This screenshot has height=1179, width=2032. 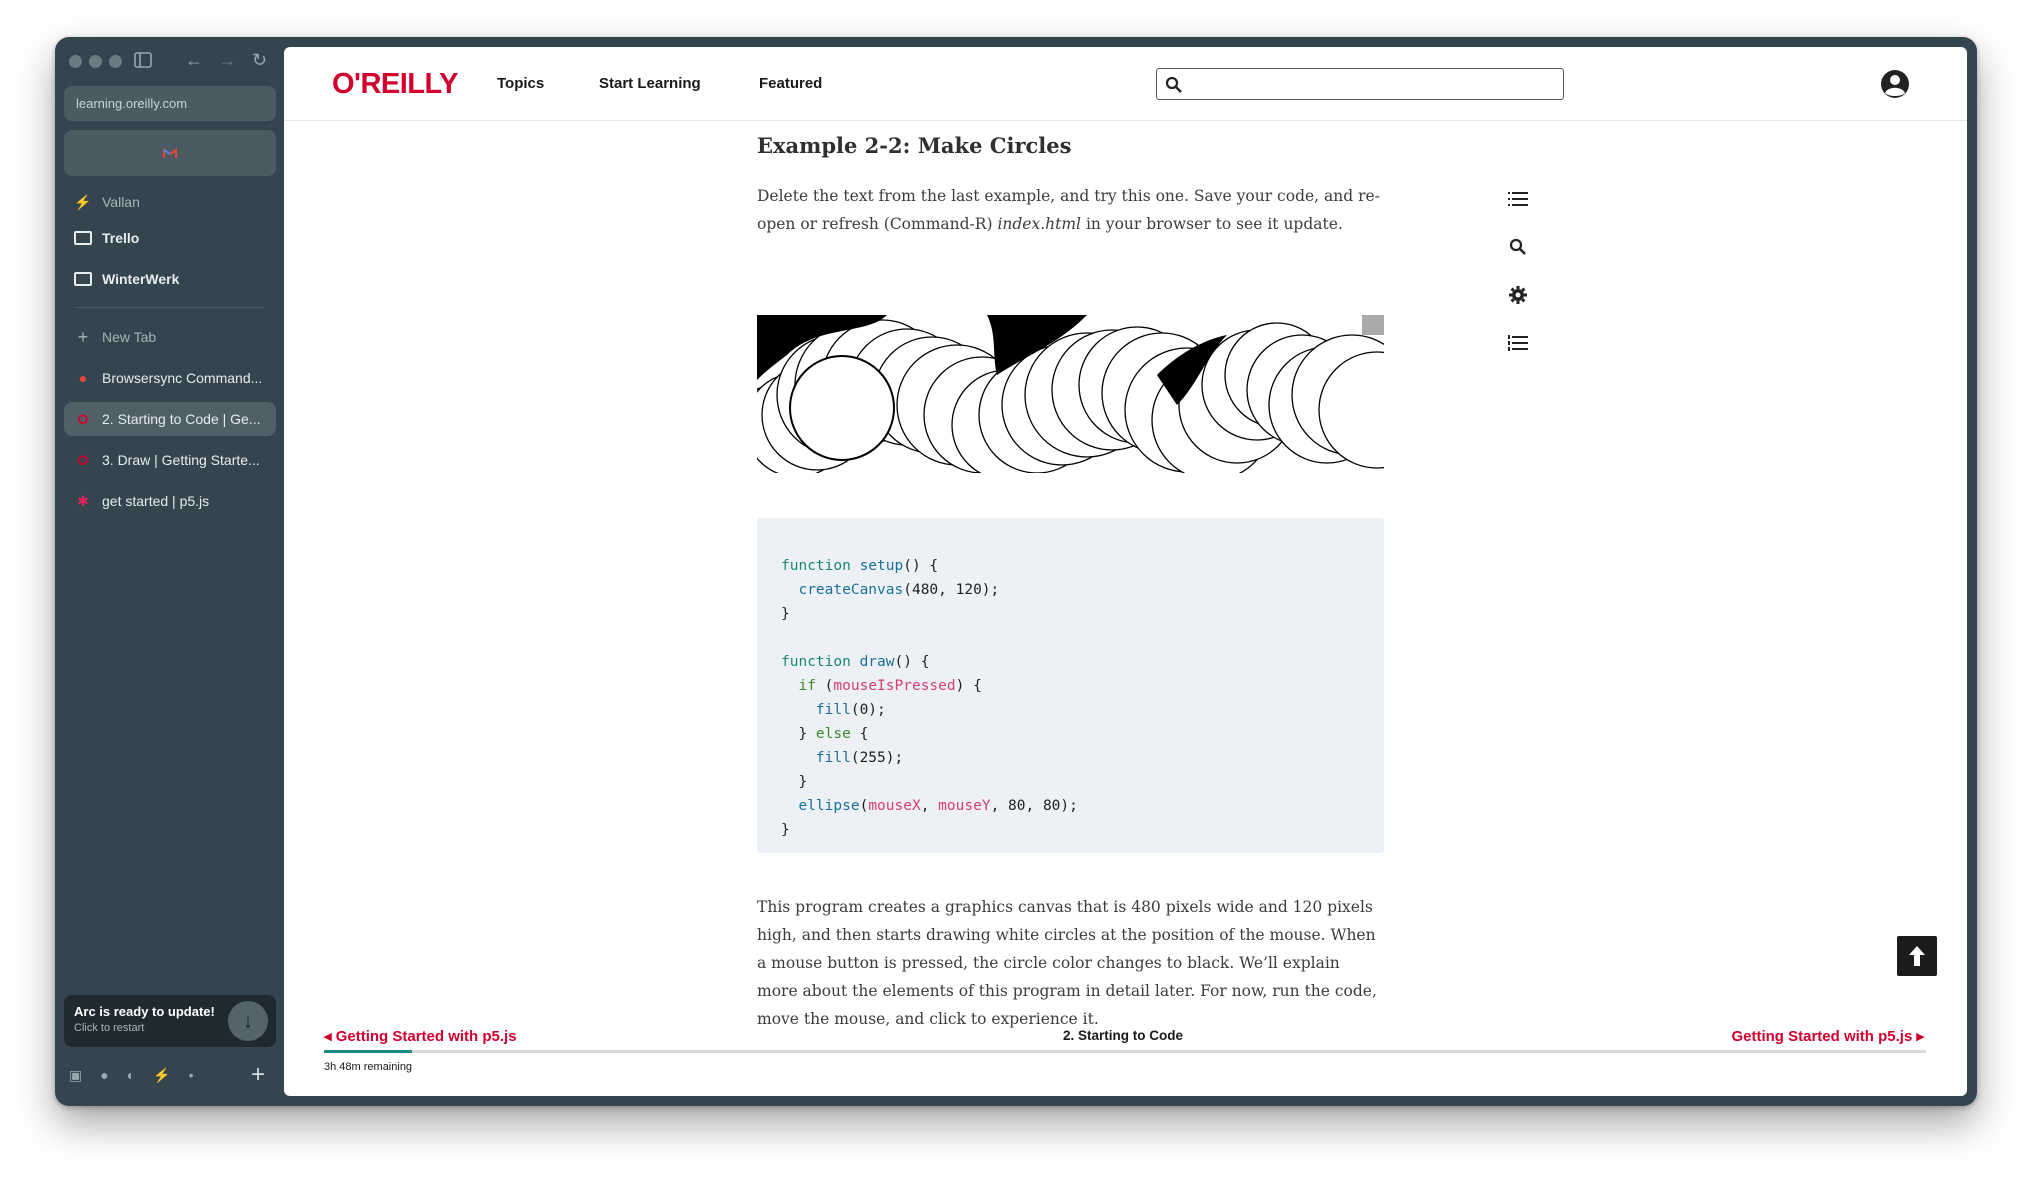 I want to click on sidebar-toggle-icon, so click(x=143, y=61).